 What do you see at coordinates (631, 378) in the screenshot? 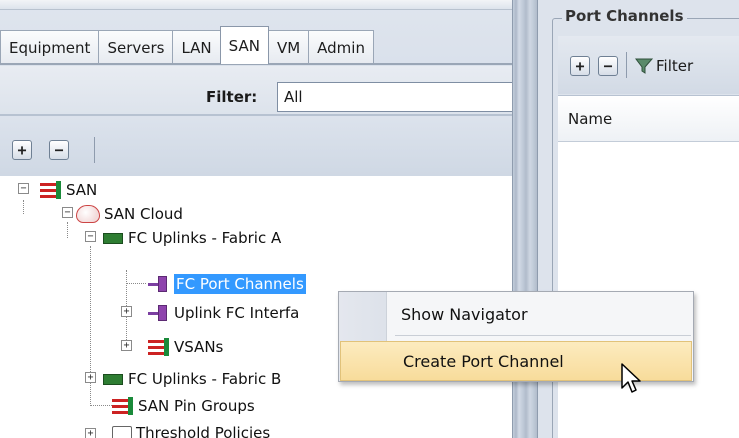
I see `mouse-cursor-icon` at bounding box center [631, 378].